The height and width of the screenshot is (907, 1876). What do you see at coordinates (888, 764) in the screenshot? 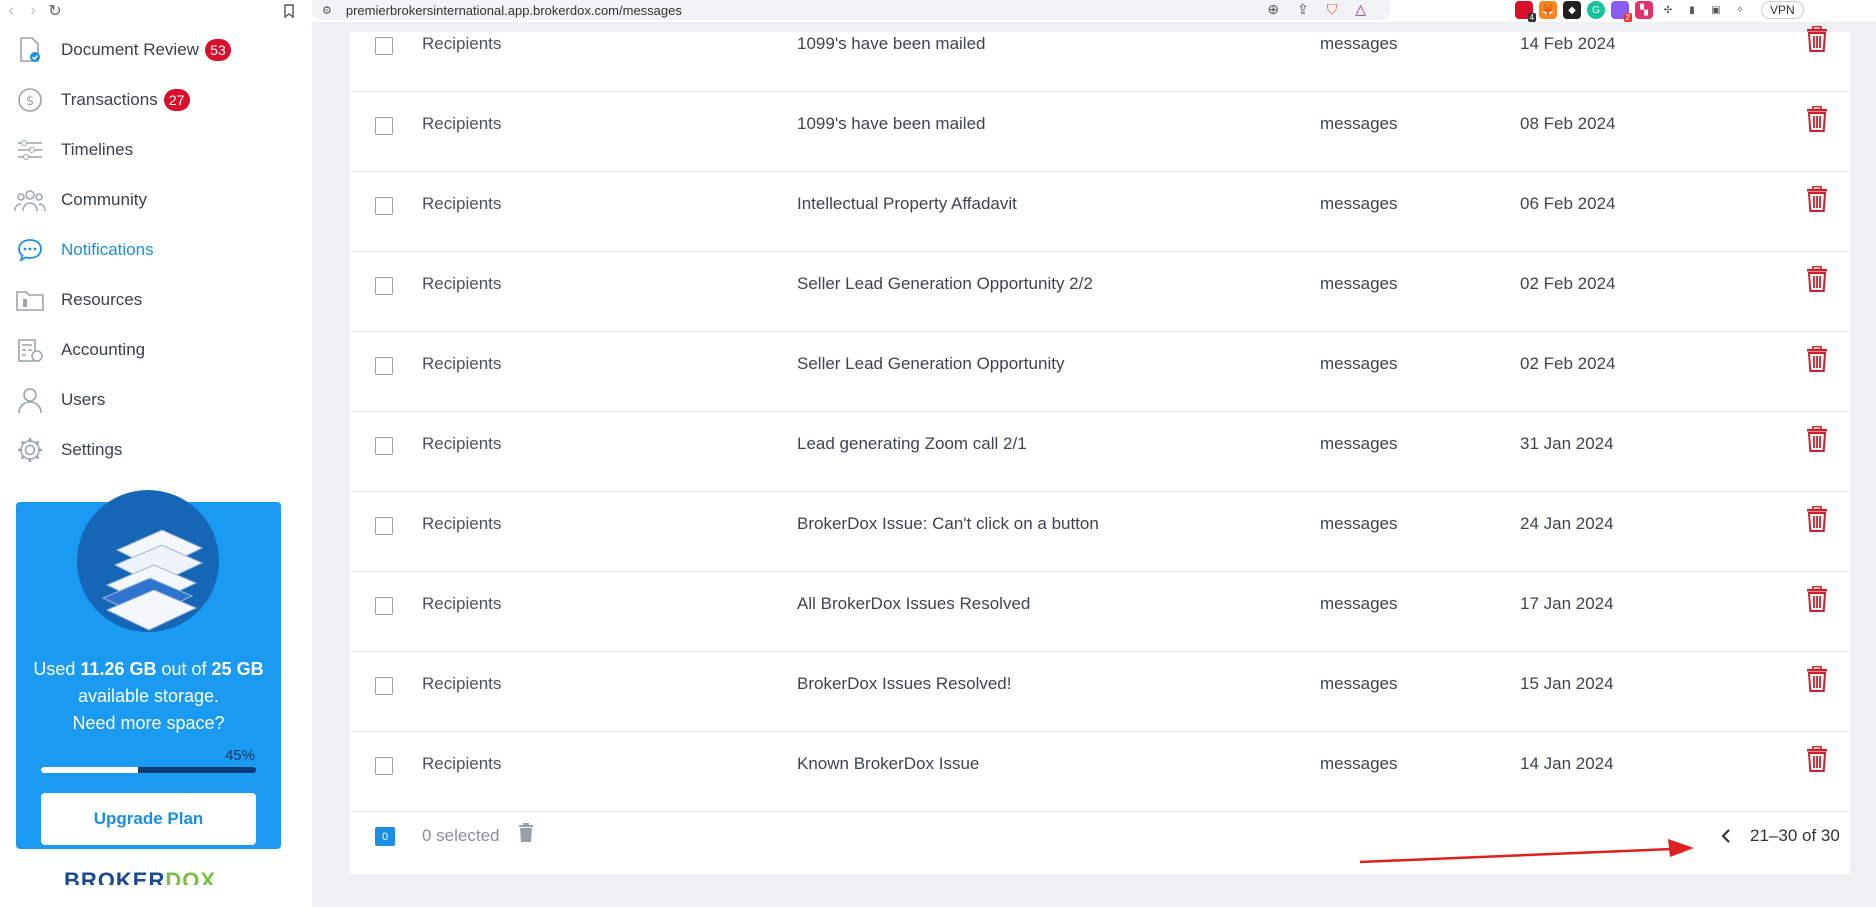
I see `subject-cell: Known BrokerDox Issue` at bounding box center [888, 764].